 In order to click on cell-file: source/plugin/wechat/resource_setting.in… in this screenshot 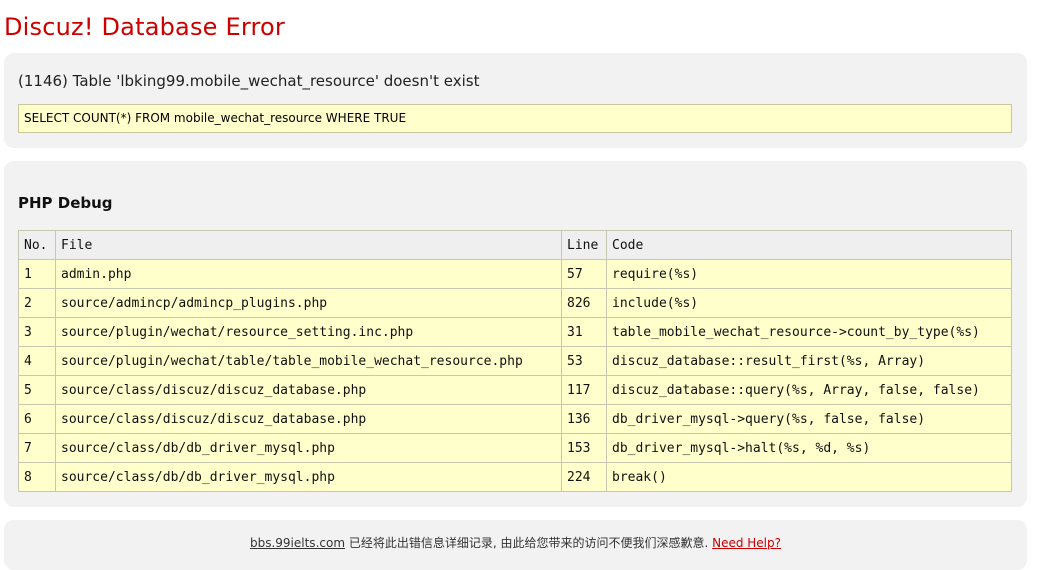, I will do `click(308, 332)`.